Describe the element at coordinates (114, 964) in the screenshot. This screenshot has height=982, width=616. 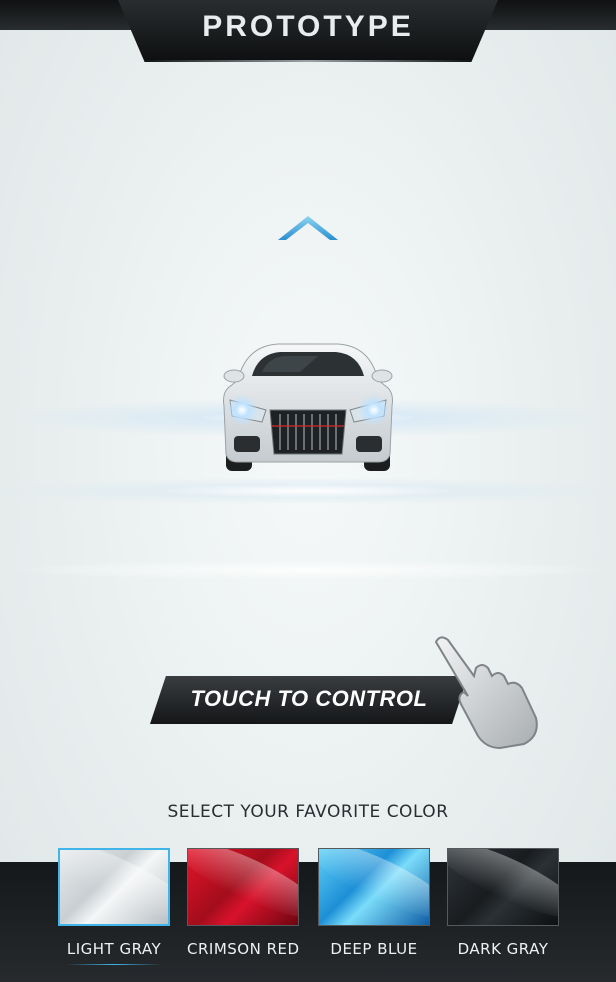
I see `selected-indicator` at that location.